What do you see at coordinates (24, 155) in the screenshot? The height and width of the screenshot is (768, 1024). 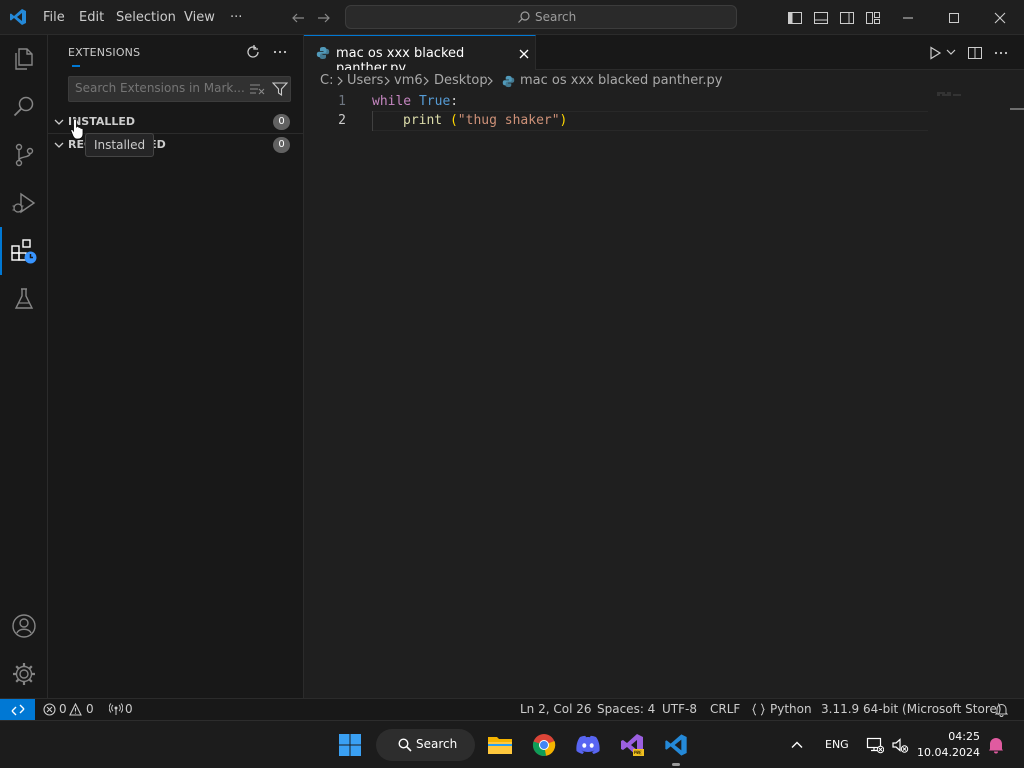 I see `source-control-icon` at bounding box center [24, 155].